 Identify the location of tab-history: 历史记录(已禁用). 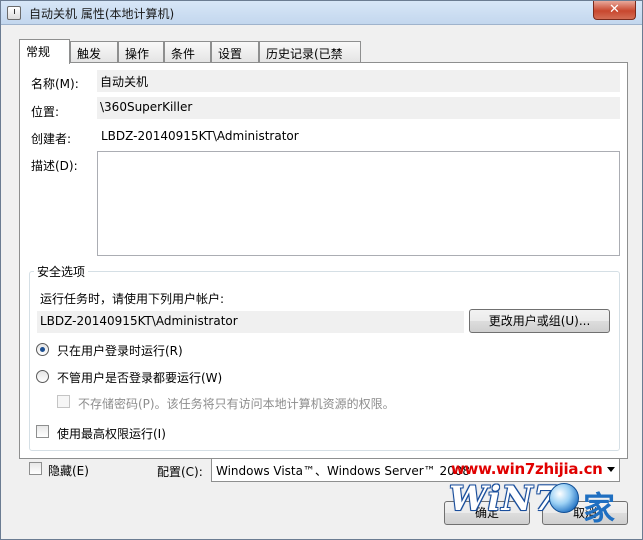
(310, 59).